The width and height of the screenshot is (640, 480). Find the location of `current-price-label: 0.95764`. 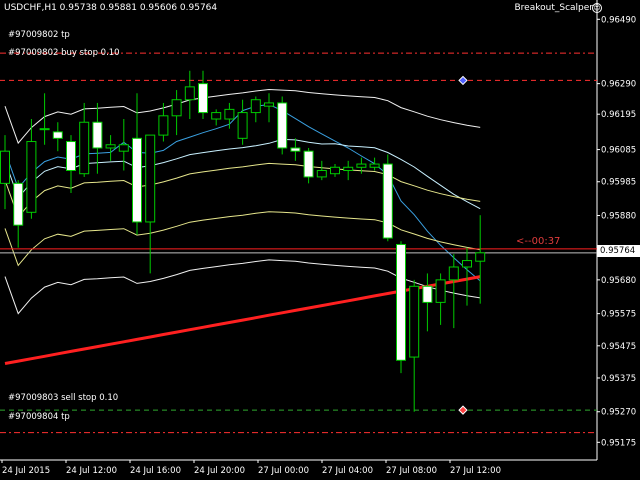

current-price-label: 0.95764 is located at coordinates (618, 251).